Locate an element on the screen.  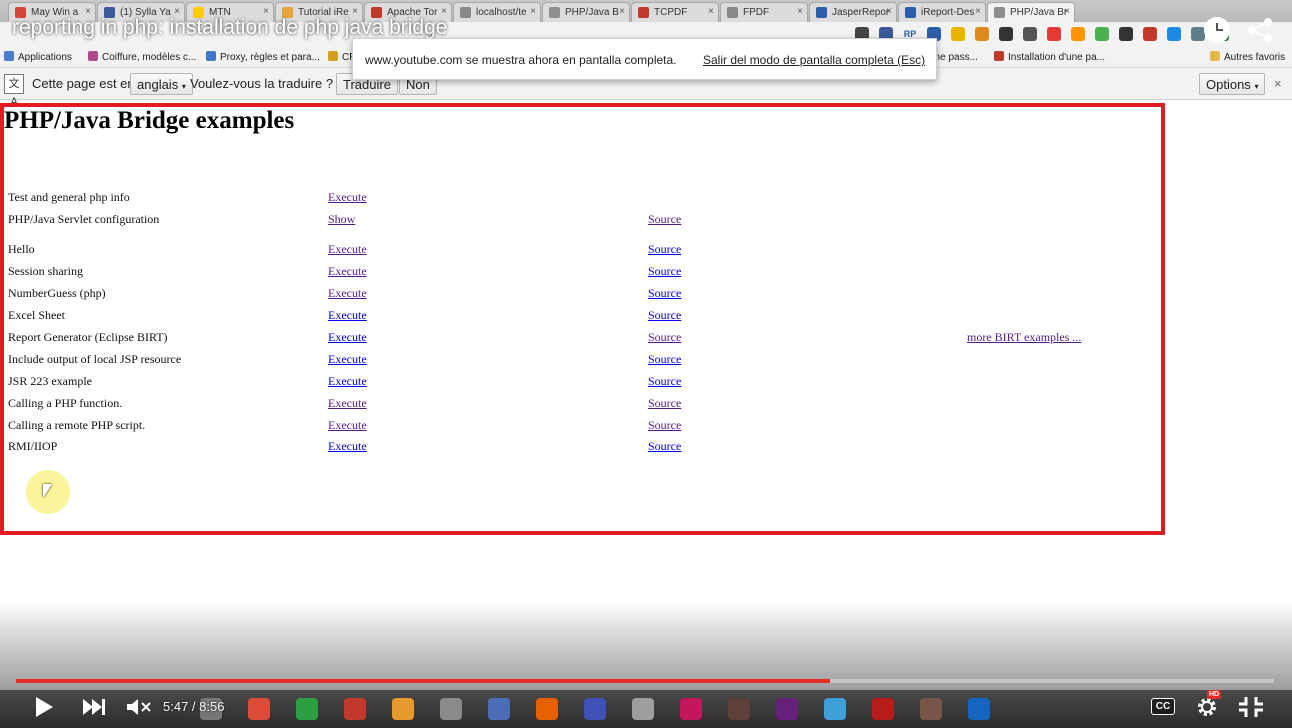
example-name: RMI/IIOP is located at coordinates (33, 446).